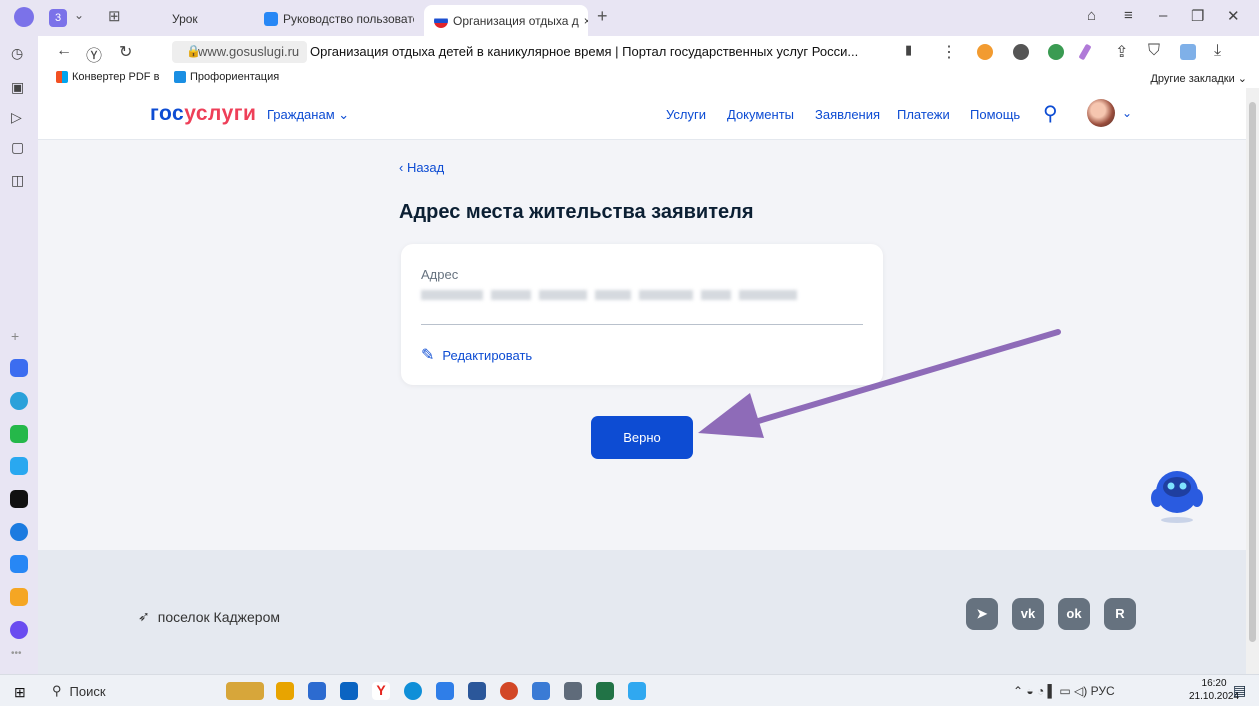  What do you see at coordinates (573, 691) in the screenshot?
I see `calculator-icon` at bounding box center [573, 691].